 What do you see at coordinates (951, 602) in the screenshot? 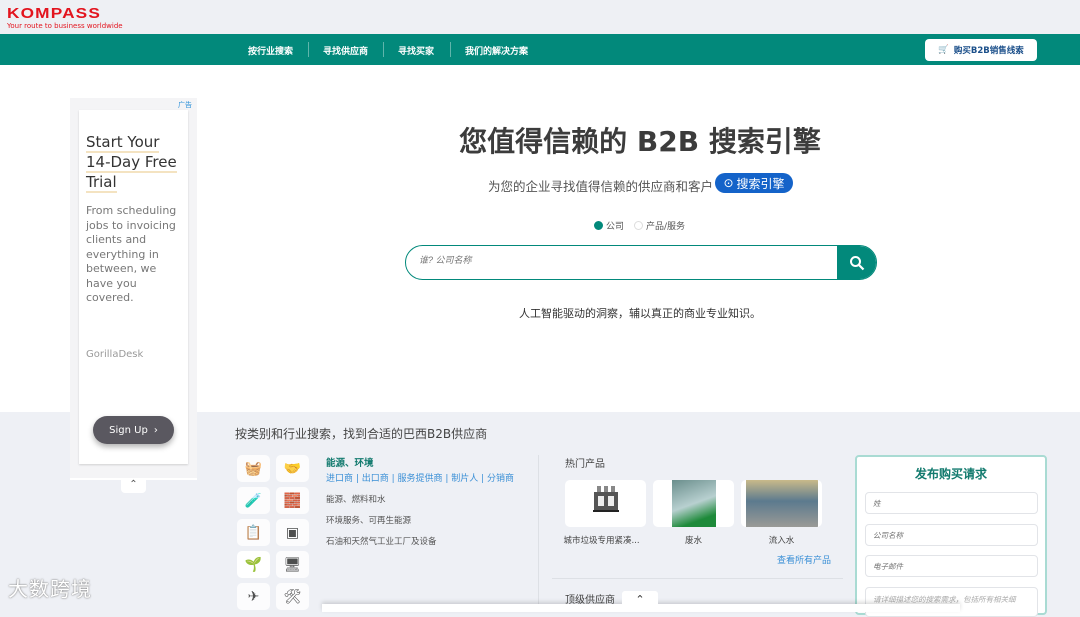
I see `description-textarea: 请详细描述您的搜索需求，包括所有相关细` at bounding box center [951, 602].